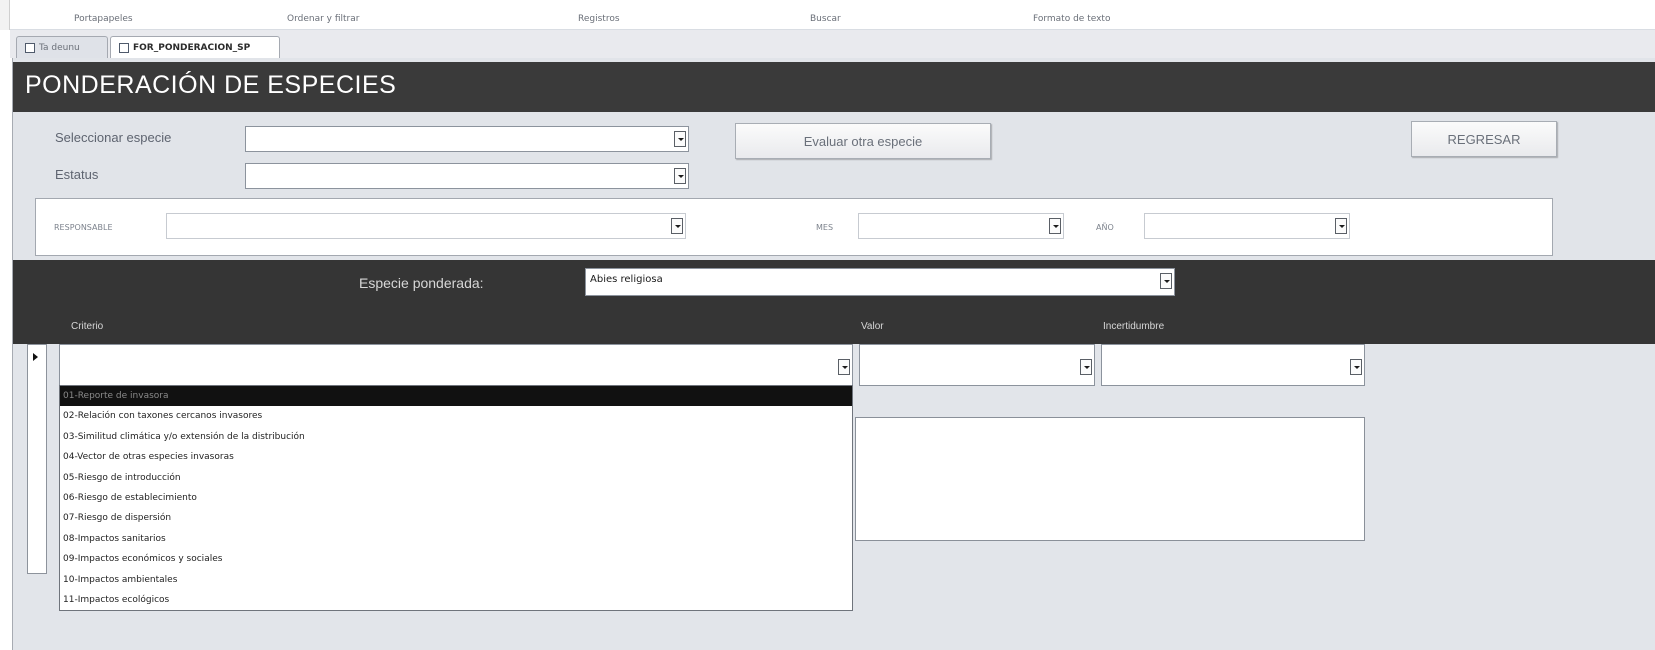  I want to click on mes-label: MES, so click(825, 227).